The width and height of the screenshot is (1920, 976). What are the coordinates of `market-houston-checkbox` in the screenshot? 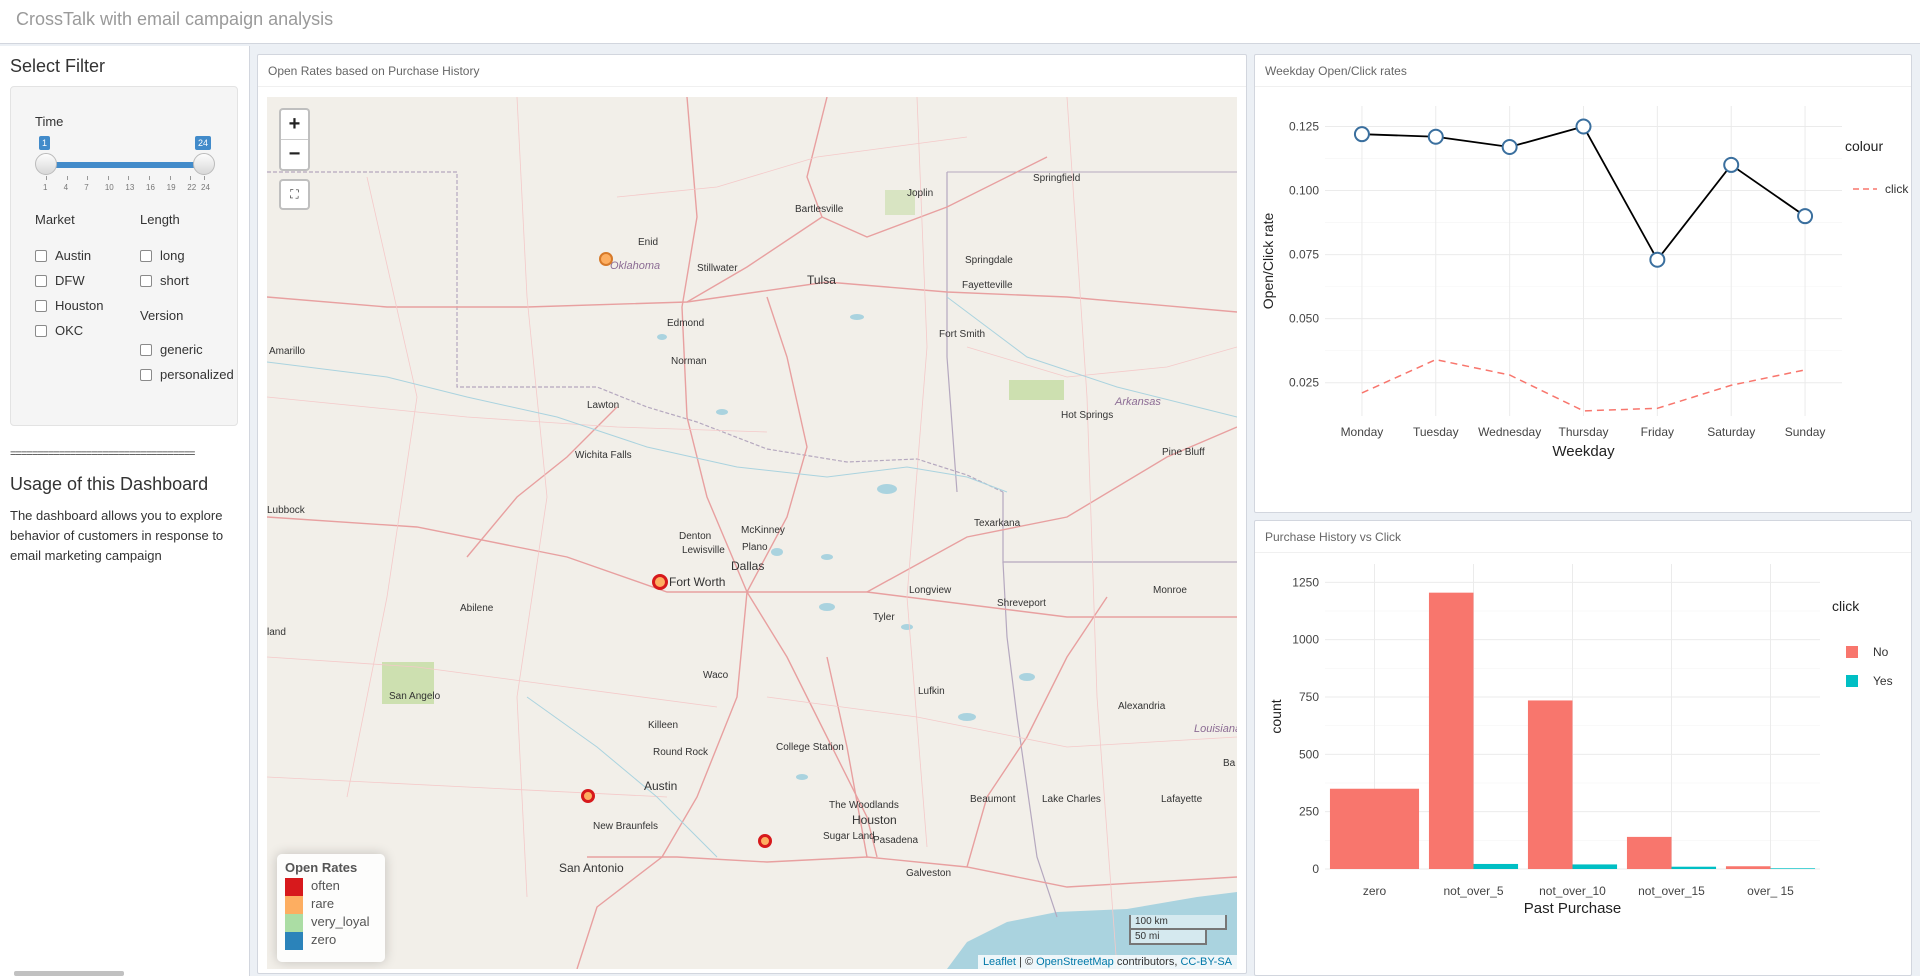 It's located at (41, 306).